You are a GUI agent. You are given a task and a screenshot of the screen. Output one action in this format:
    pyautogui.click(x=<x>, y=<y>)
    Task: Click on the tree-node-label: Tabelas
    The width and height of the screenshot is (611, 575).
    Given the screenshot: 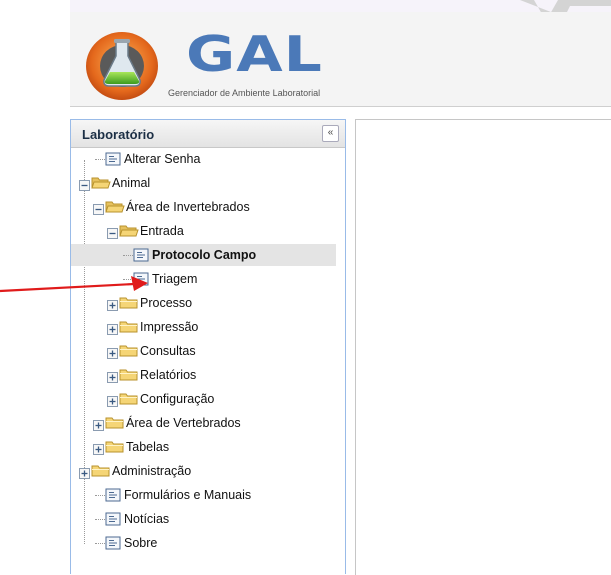 What is the action you would take?
    pyautogui.click(x=148, y=447)
    